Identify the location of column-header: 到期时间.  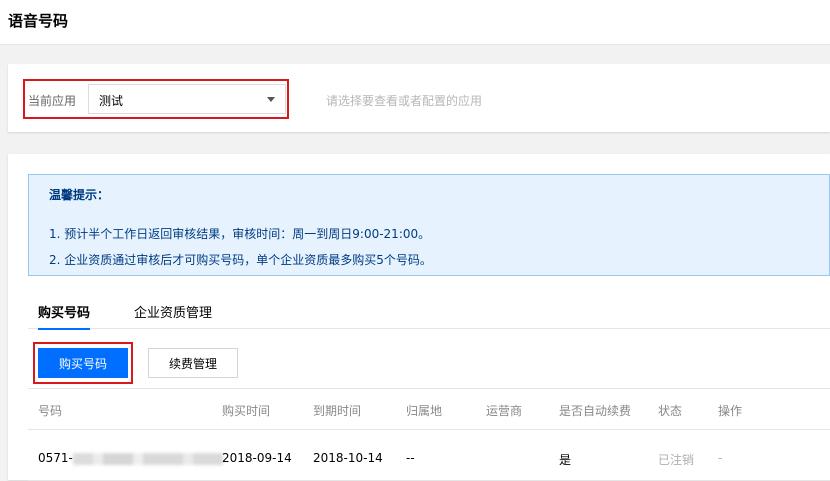
(337, 411).